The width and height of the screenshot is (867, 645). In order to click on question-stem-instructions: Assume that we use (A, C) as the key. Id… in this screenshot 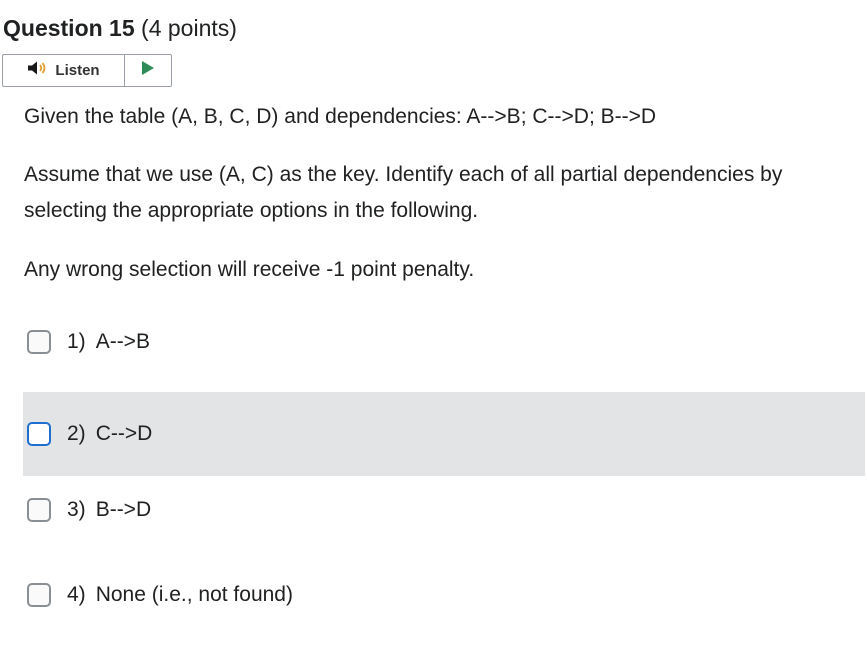, I will do `click(403, 192)`.